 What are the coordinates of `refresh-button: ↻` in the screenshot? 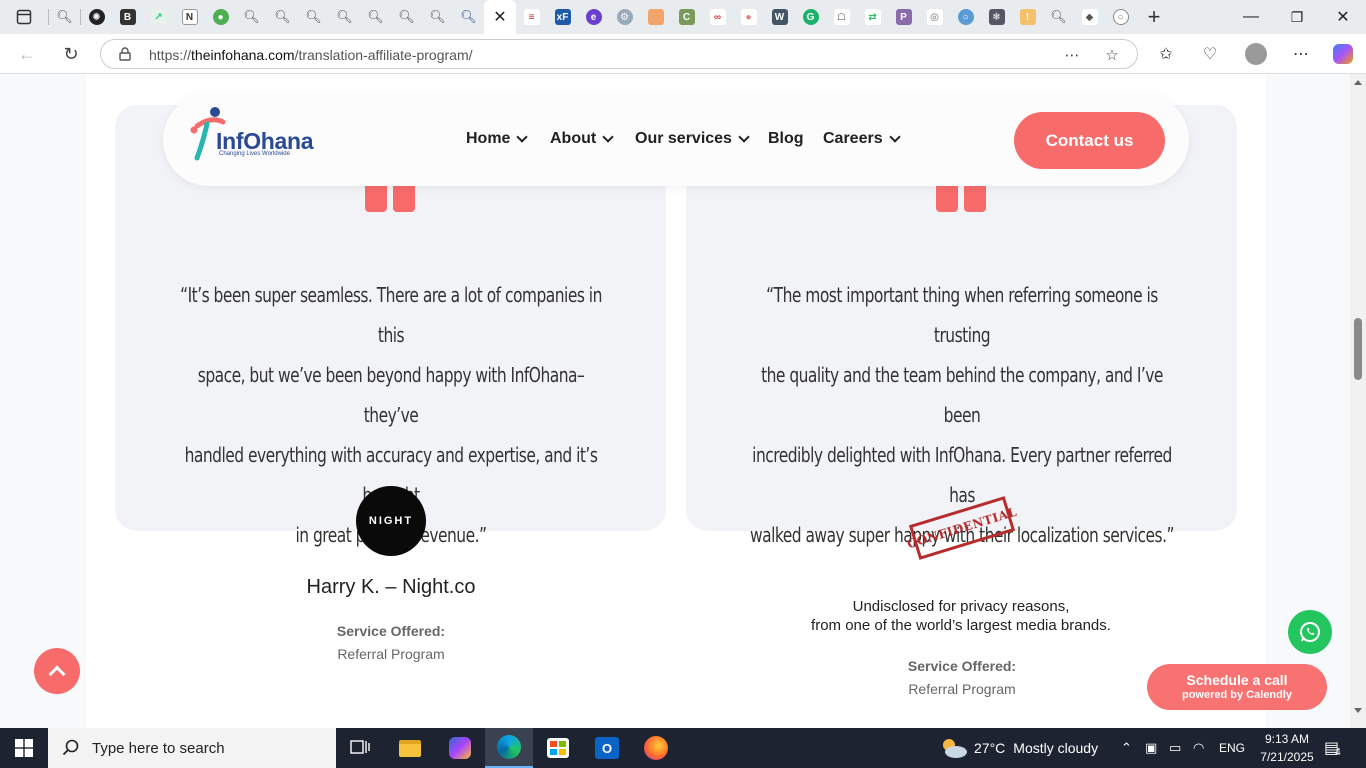 It's located at (71, 54).